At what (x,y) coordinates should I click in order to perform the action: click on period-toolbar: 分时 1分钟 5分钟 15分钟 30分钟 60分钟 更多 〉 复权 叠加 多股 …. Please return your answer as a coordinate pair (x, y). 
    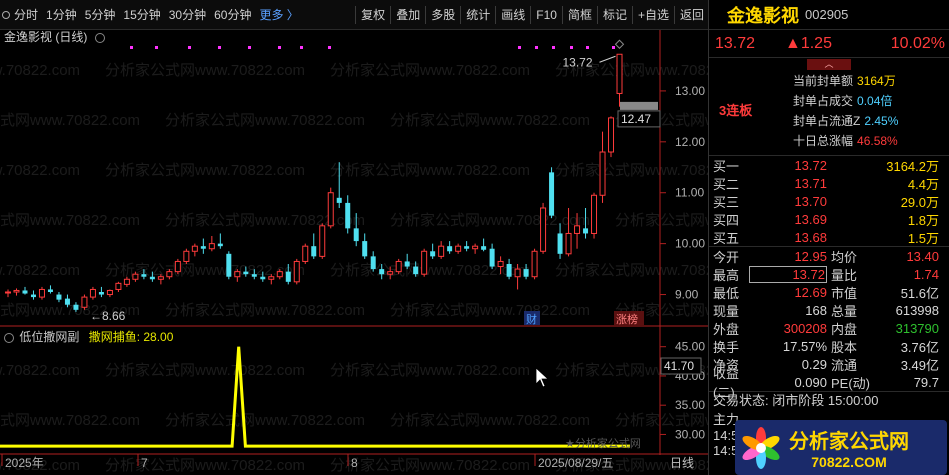
    Looking at the image, I should click on (354, 15).